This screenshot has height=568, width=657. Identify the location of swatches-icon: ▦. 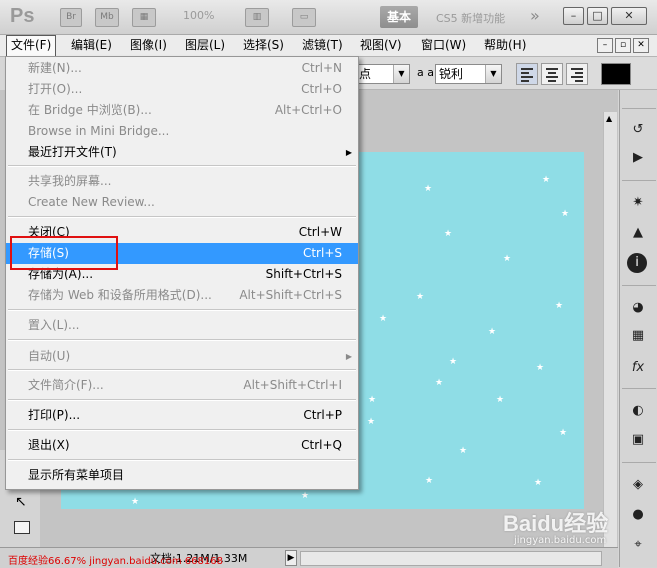
(638, 336).